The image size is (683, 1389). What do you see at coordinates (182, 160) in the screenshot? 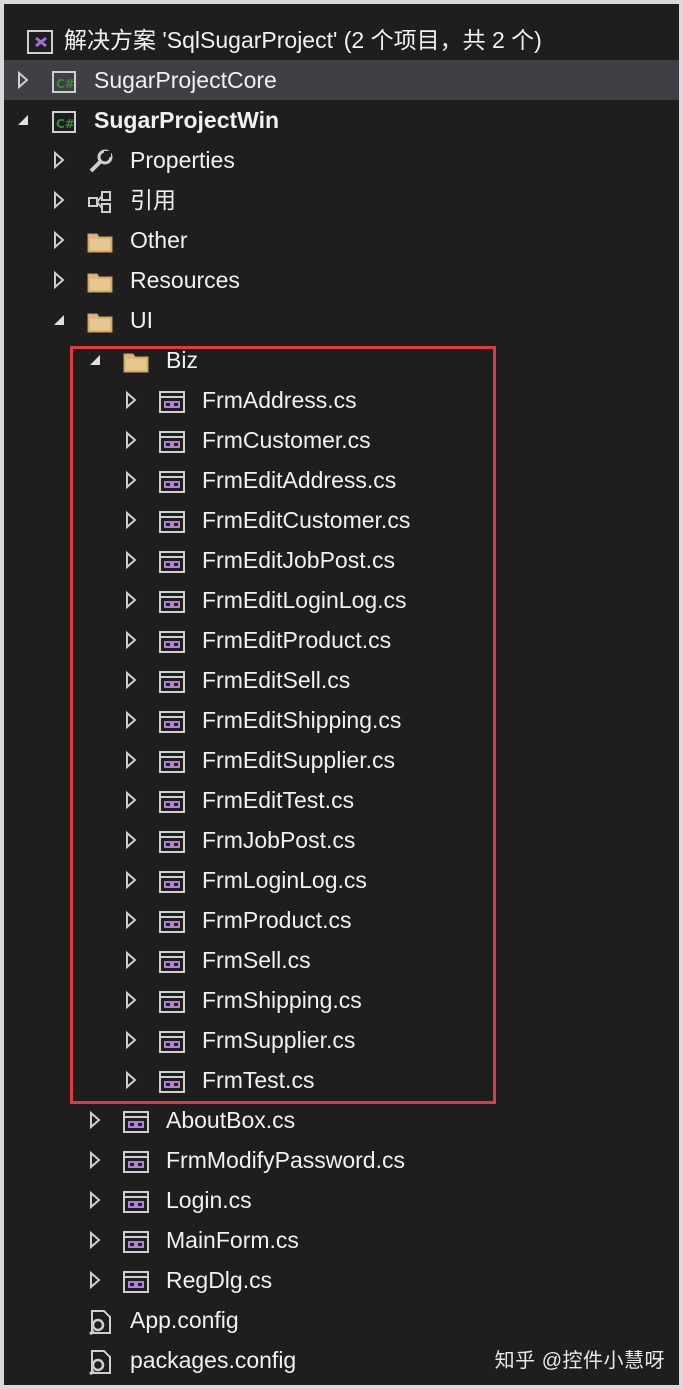
I see `tree-node-label: Properties` at bounding box center [182, 160].